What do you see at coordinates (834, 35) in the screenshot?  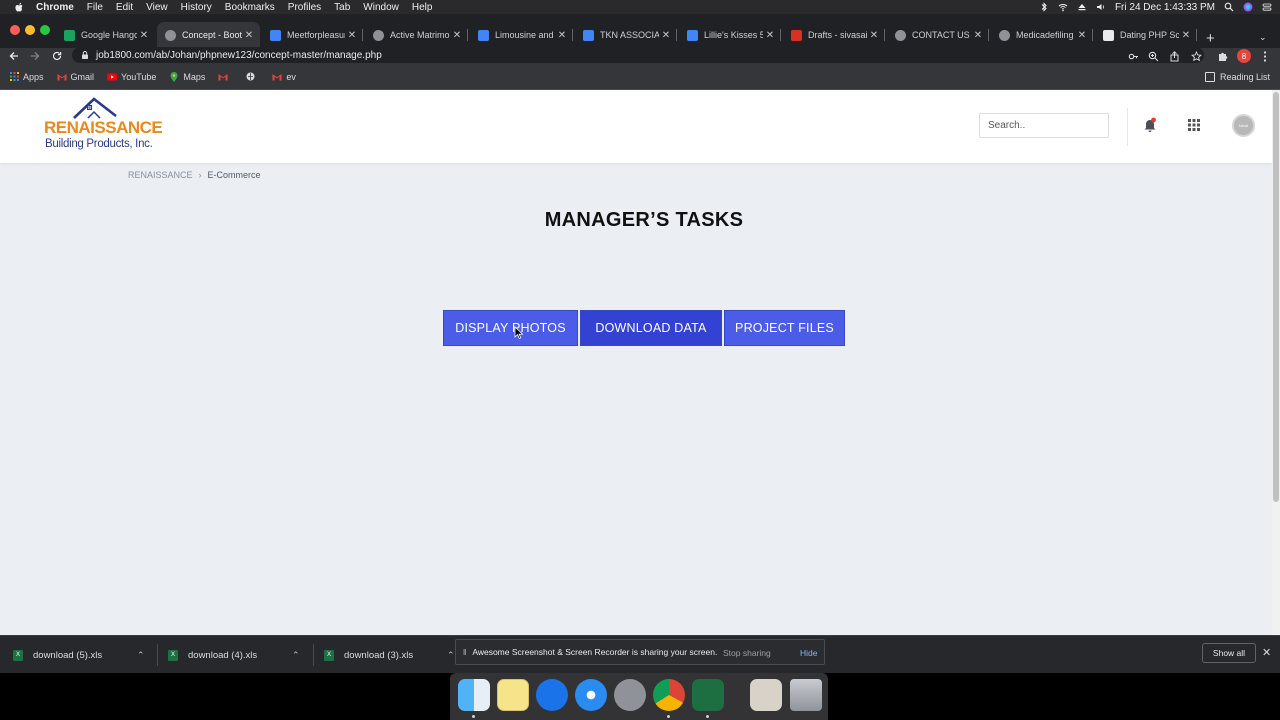 I see `tab-8: Drafts - sivasai ✕` at bounding box center [834, 35].